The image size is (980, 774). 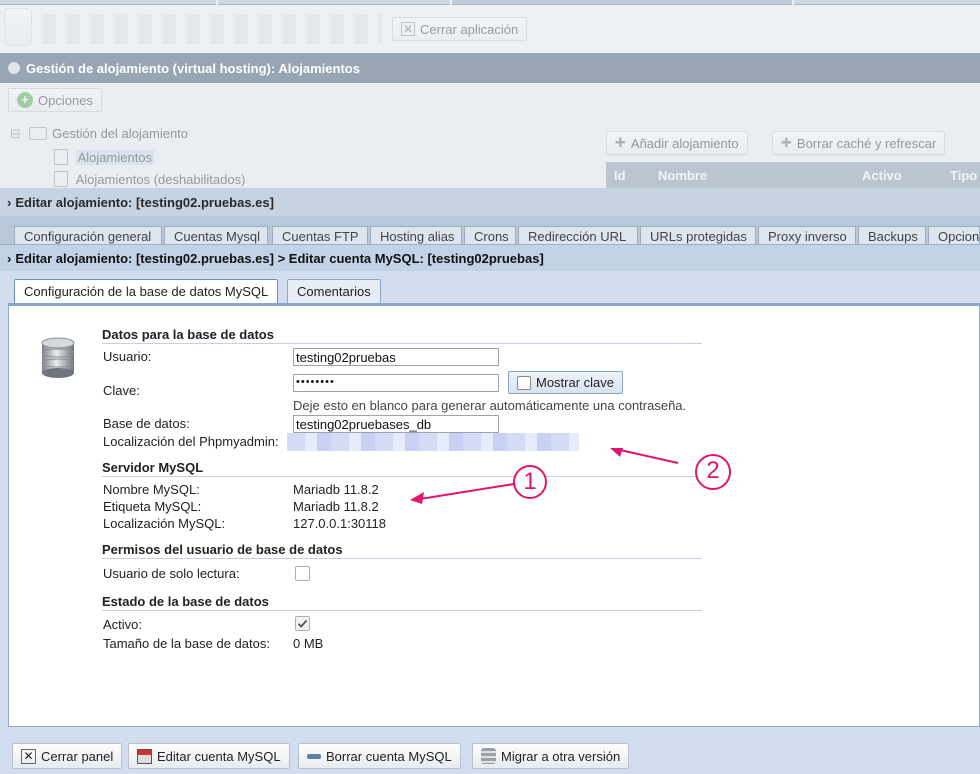 What do you see at coordinates (18, 27) in the screenshot?
I see `app-logo` at bounding box center [18, 27].